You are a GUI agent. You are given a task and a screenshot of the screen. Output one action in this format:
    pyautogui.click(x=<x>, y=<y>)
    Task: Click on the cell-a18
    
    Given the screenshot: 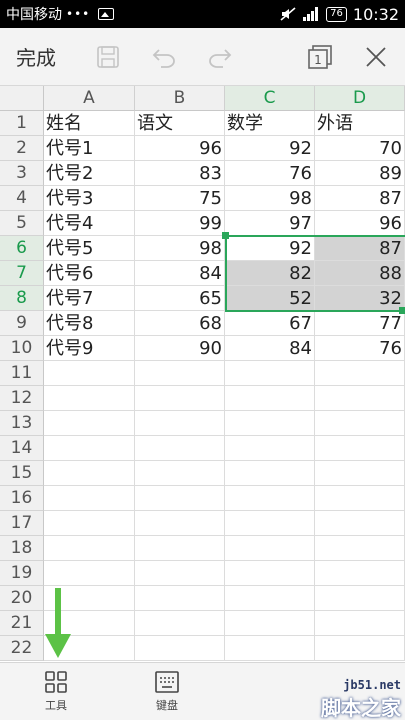 What is the action you would take?
    pyautogui.click(x=89, y=548)
    